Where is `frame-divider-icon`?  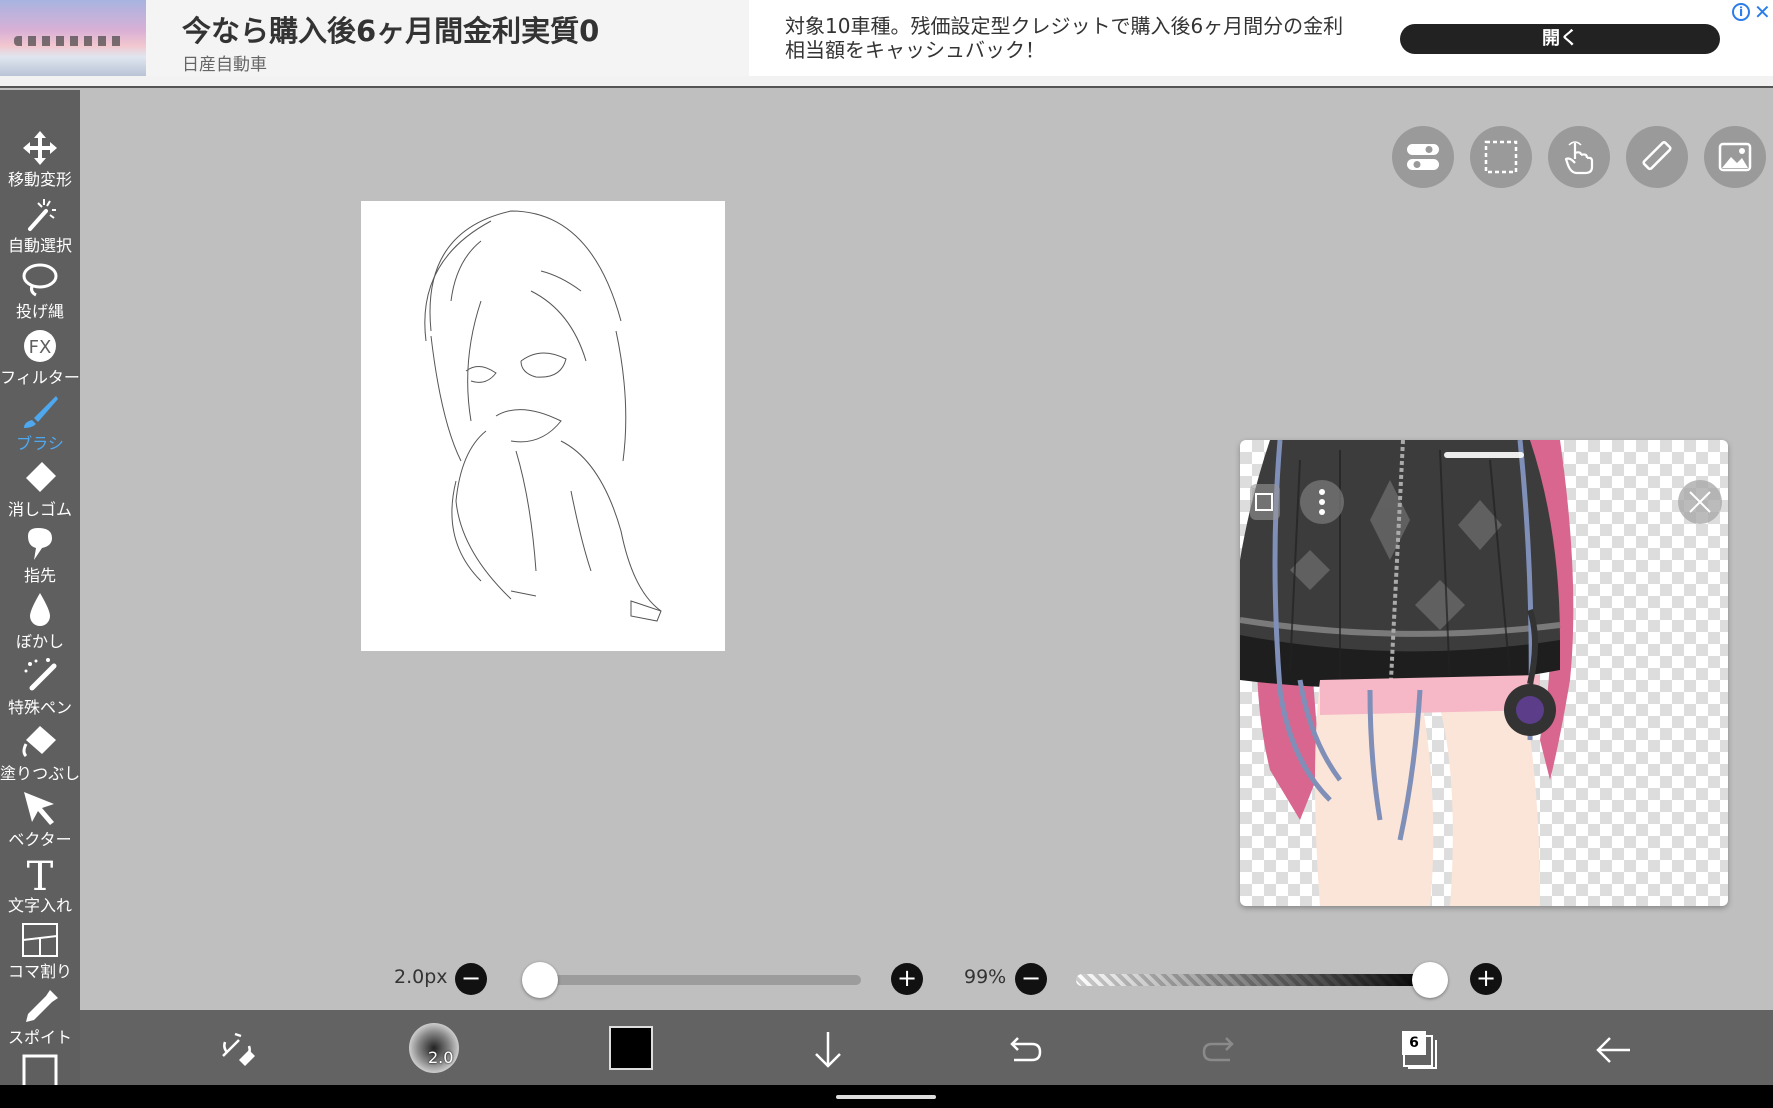
frame-divider-icon is located at coordinates (40, 940).